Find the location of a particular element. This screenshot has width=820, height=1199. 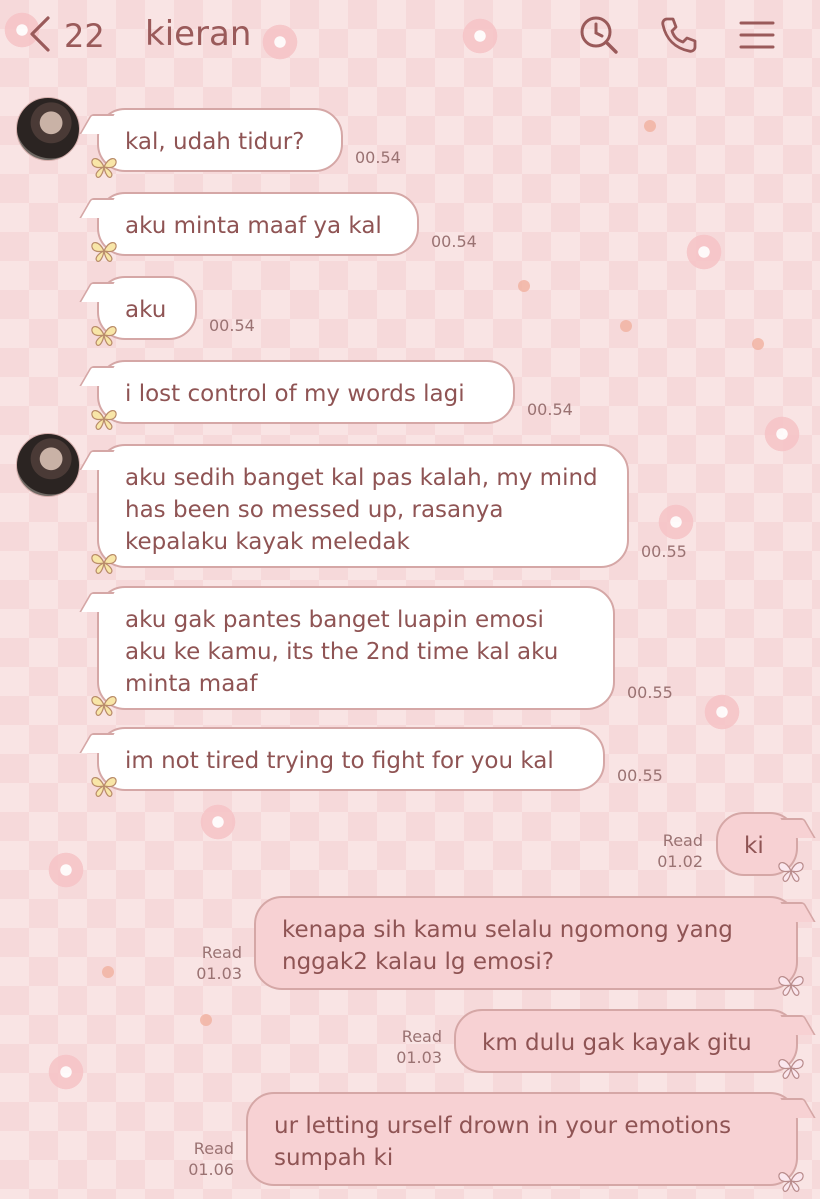

message-text: kal, udah tidur? is located at coordinates (215, 142).